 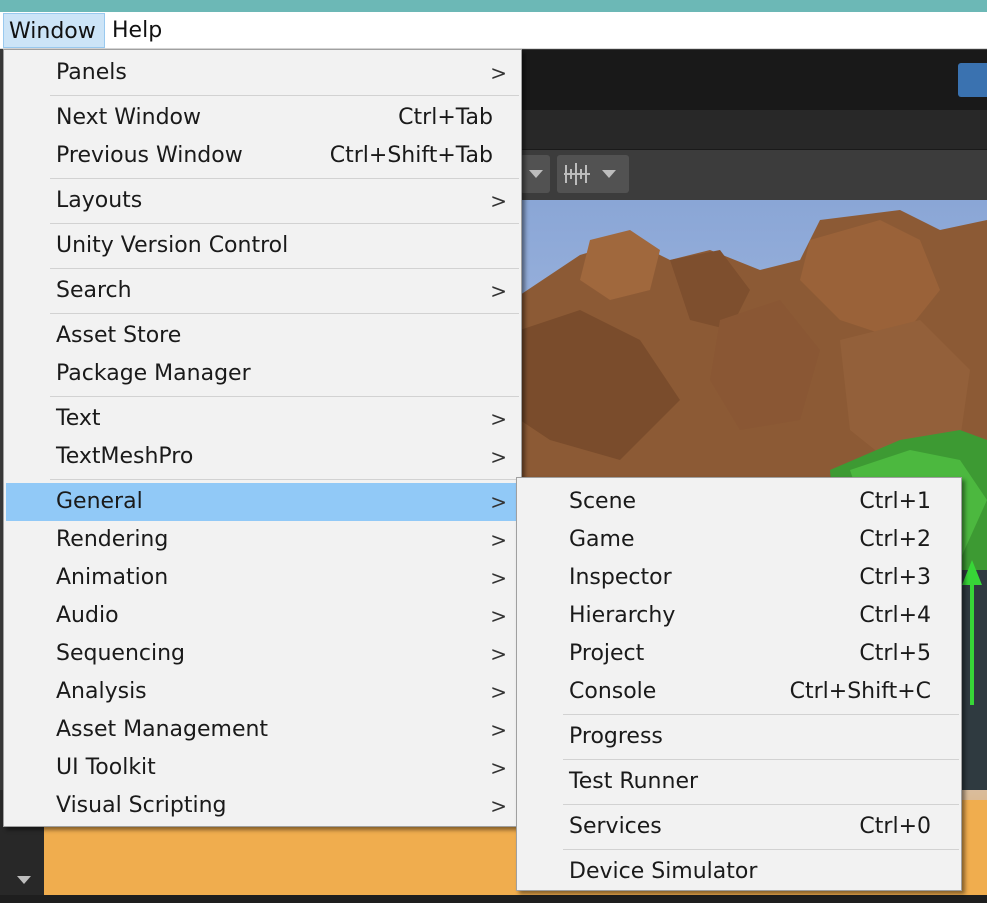 I want to click on menu-item-label: Asset Management, so click(x=162, y=729).